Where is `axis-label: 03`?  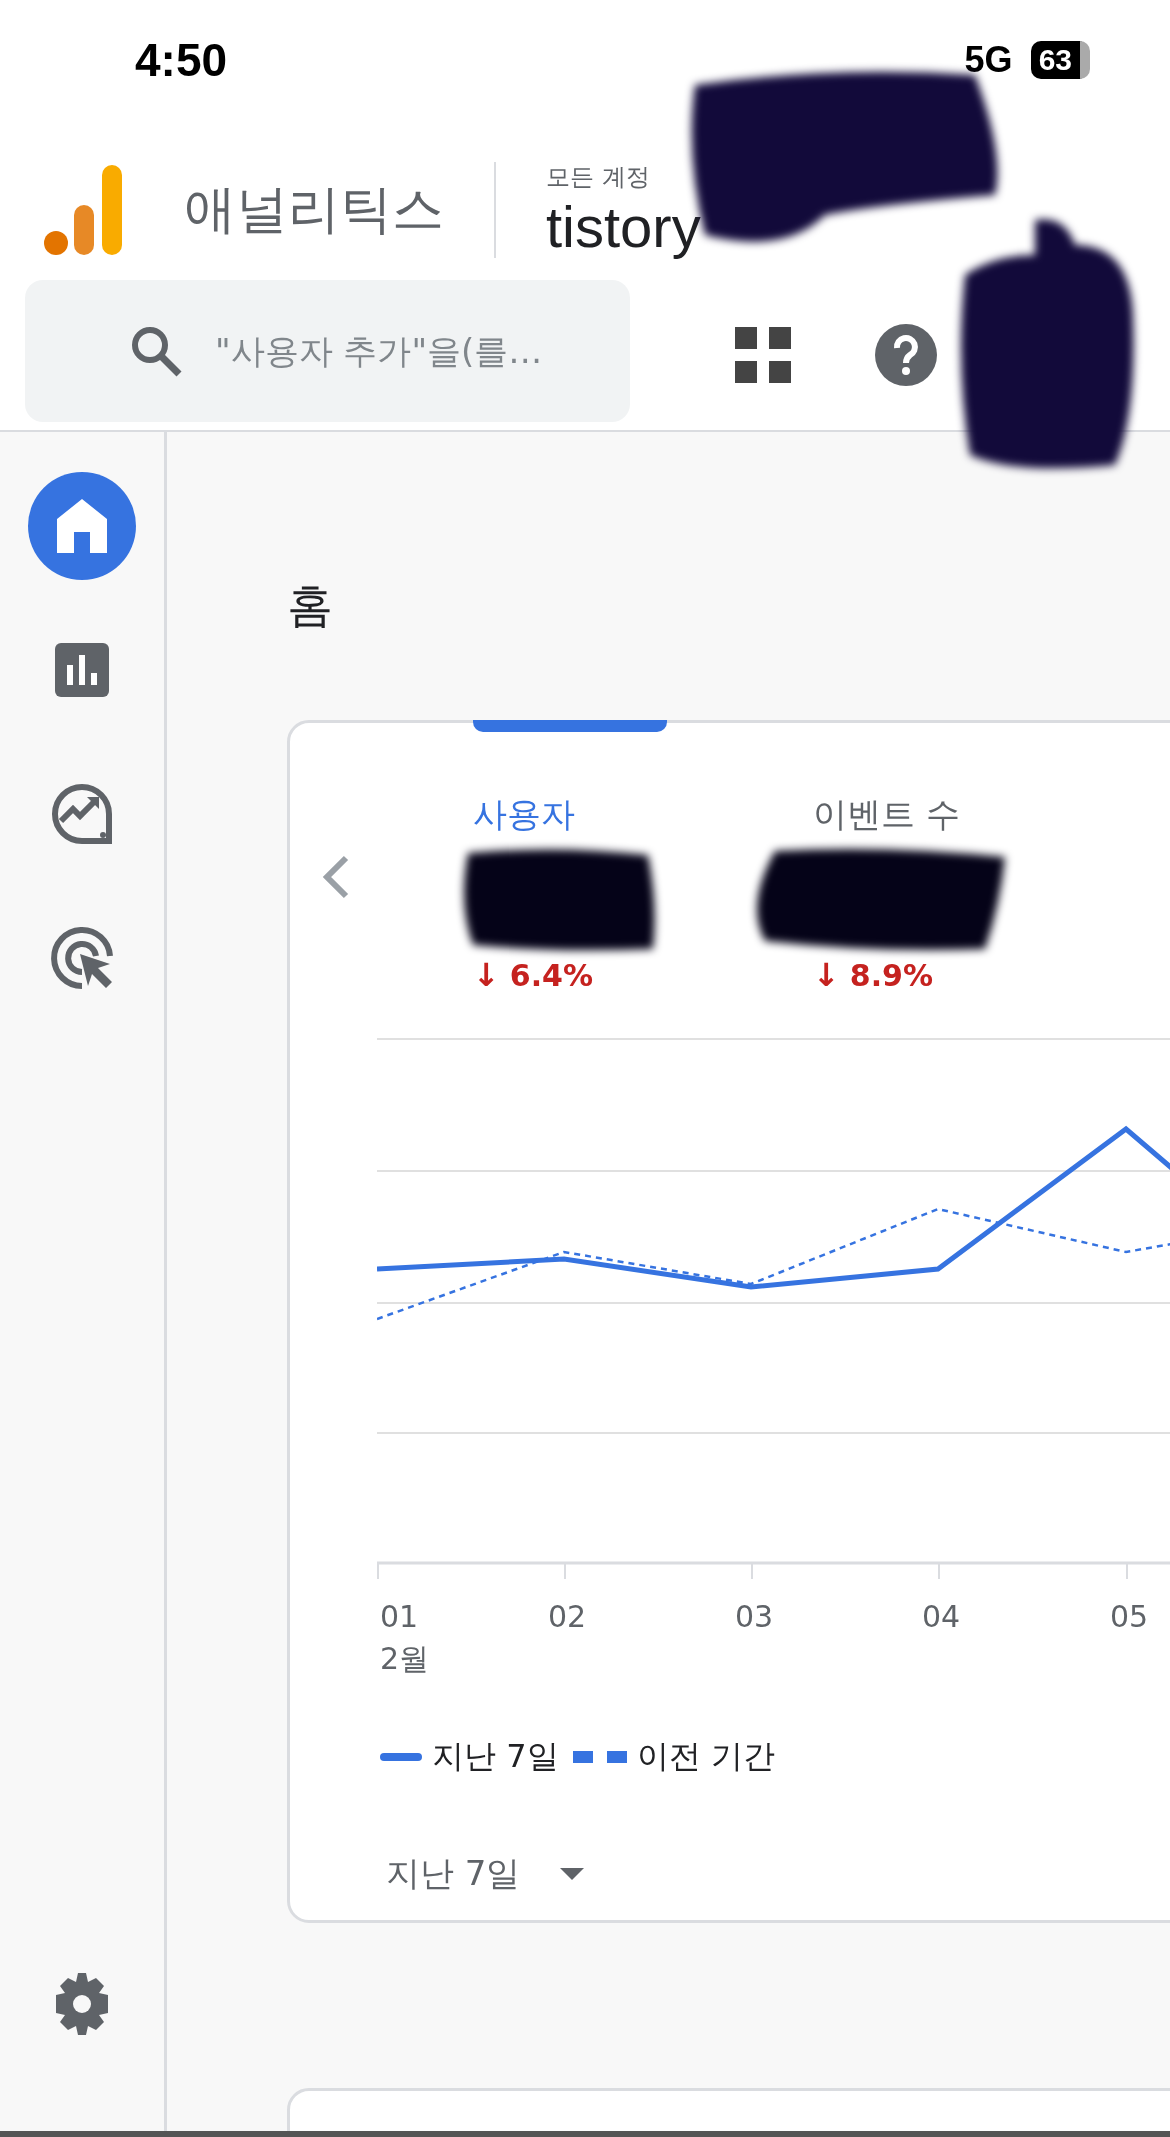 axis-label: 03 is located at coordinates (754, 1616).